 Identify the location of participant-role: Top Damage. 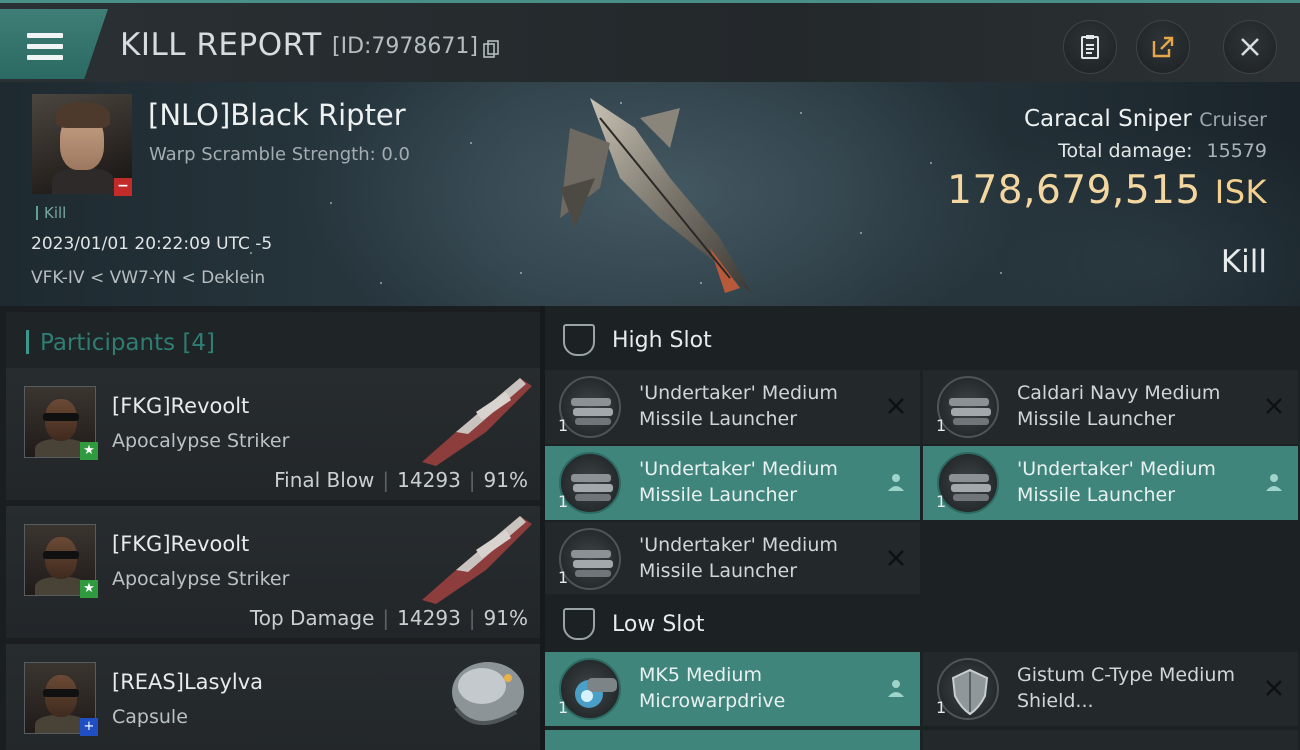
(312, 618).